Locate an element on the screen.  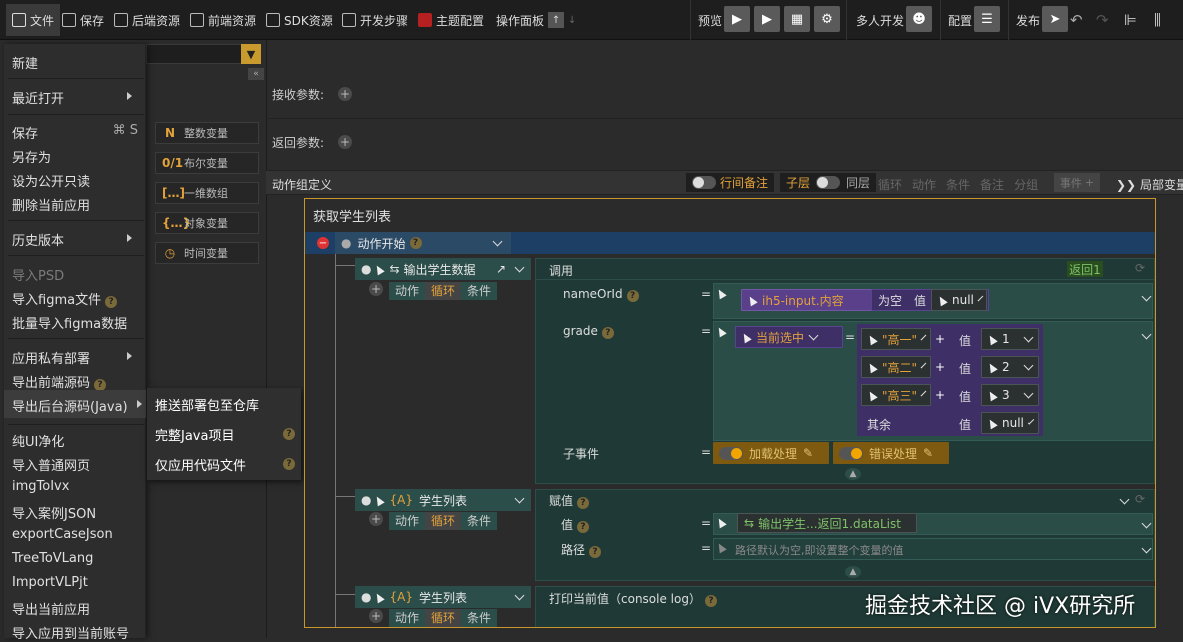
menu-pure-ui: 纯UI净化 is located at coordinates (38, 440).